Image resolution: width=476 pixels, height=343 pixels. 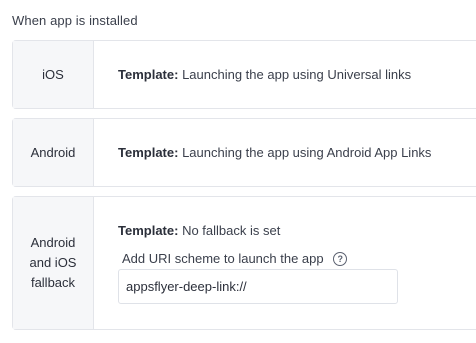 I want to click on fallback-template: Template: No fallback is set, so click(x=297, y=230).